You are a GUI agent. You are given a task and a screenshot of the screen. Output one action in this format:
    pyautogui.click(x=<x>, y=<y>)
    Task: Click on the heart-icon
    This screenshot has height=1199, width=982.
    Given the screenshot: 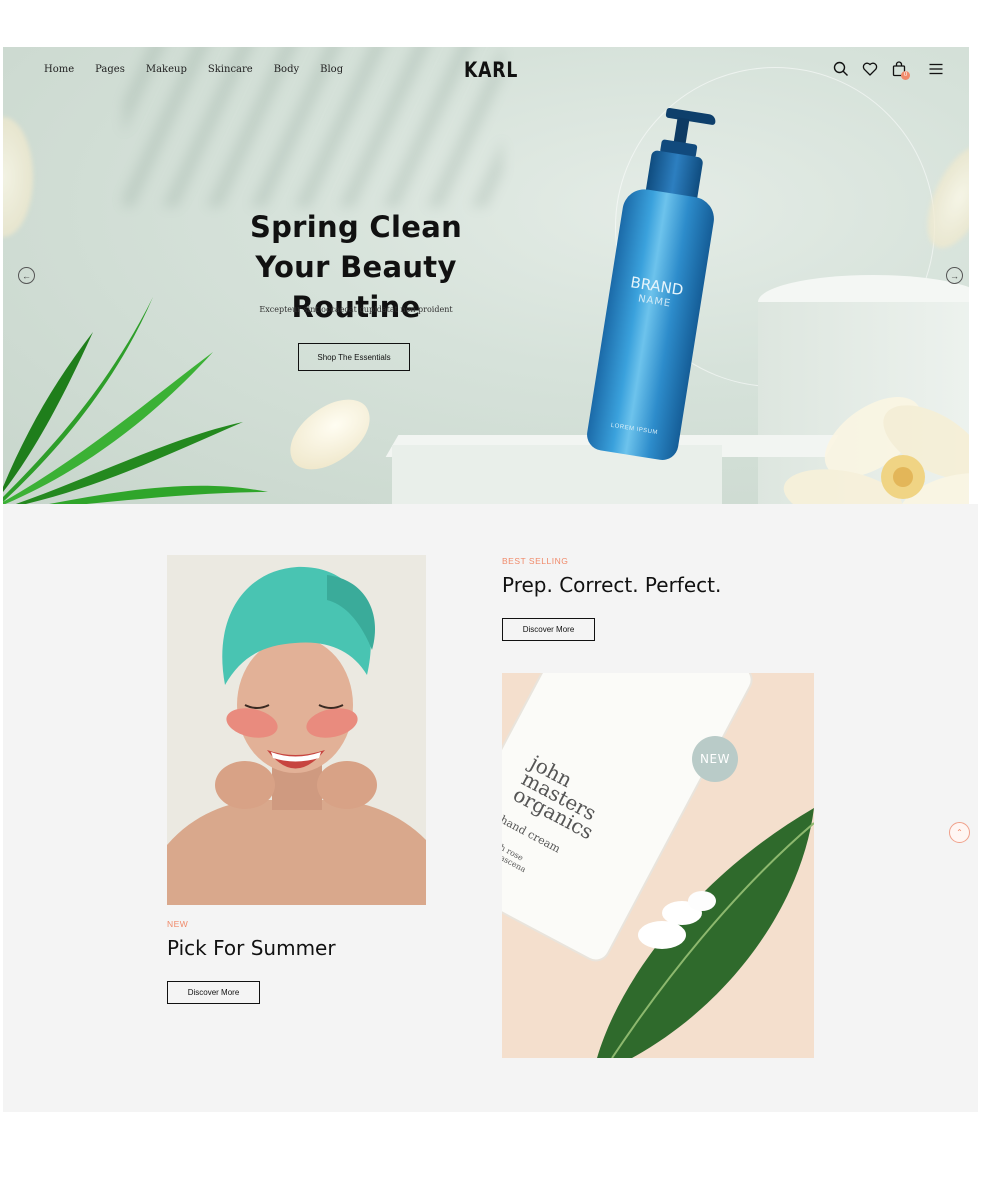 What is the action you would take?
    pyautogui.click(x=871, y=70)
    